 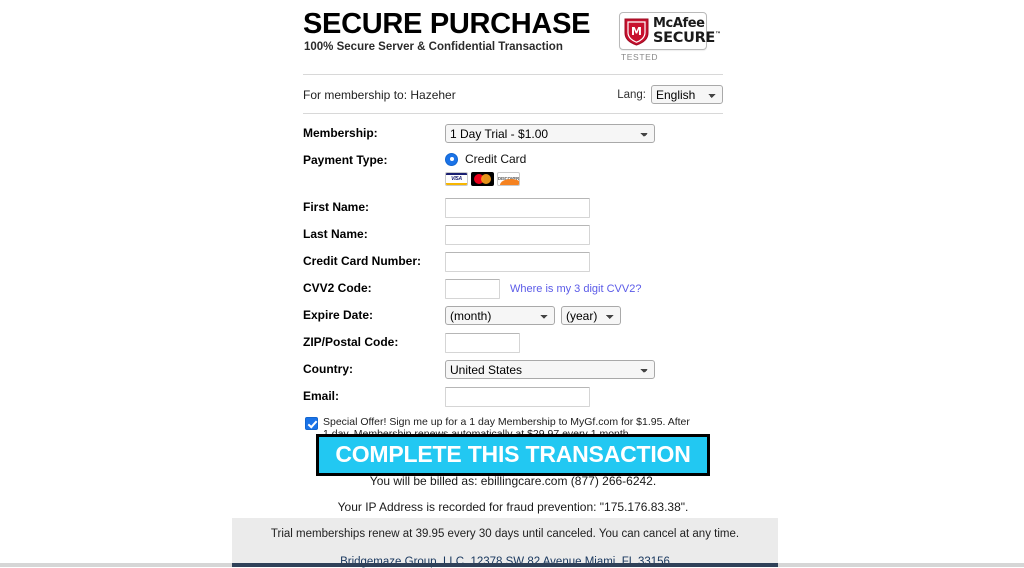 What do you see at coordinates (335, 234) in the screenshot?
I see `last-name-label: Last Name:` at bounding box center [335, 234].